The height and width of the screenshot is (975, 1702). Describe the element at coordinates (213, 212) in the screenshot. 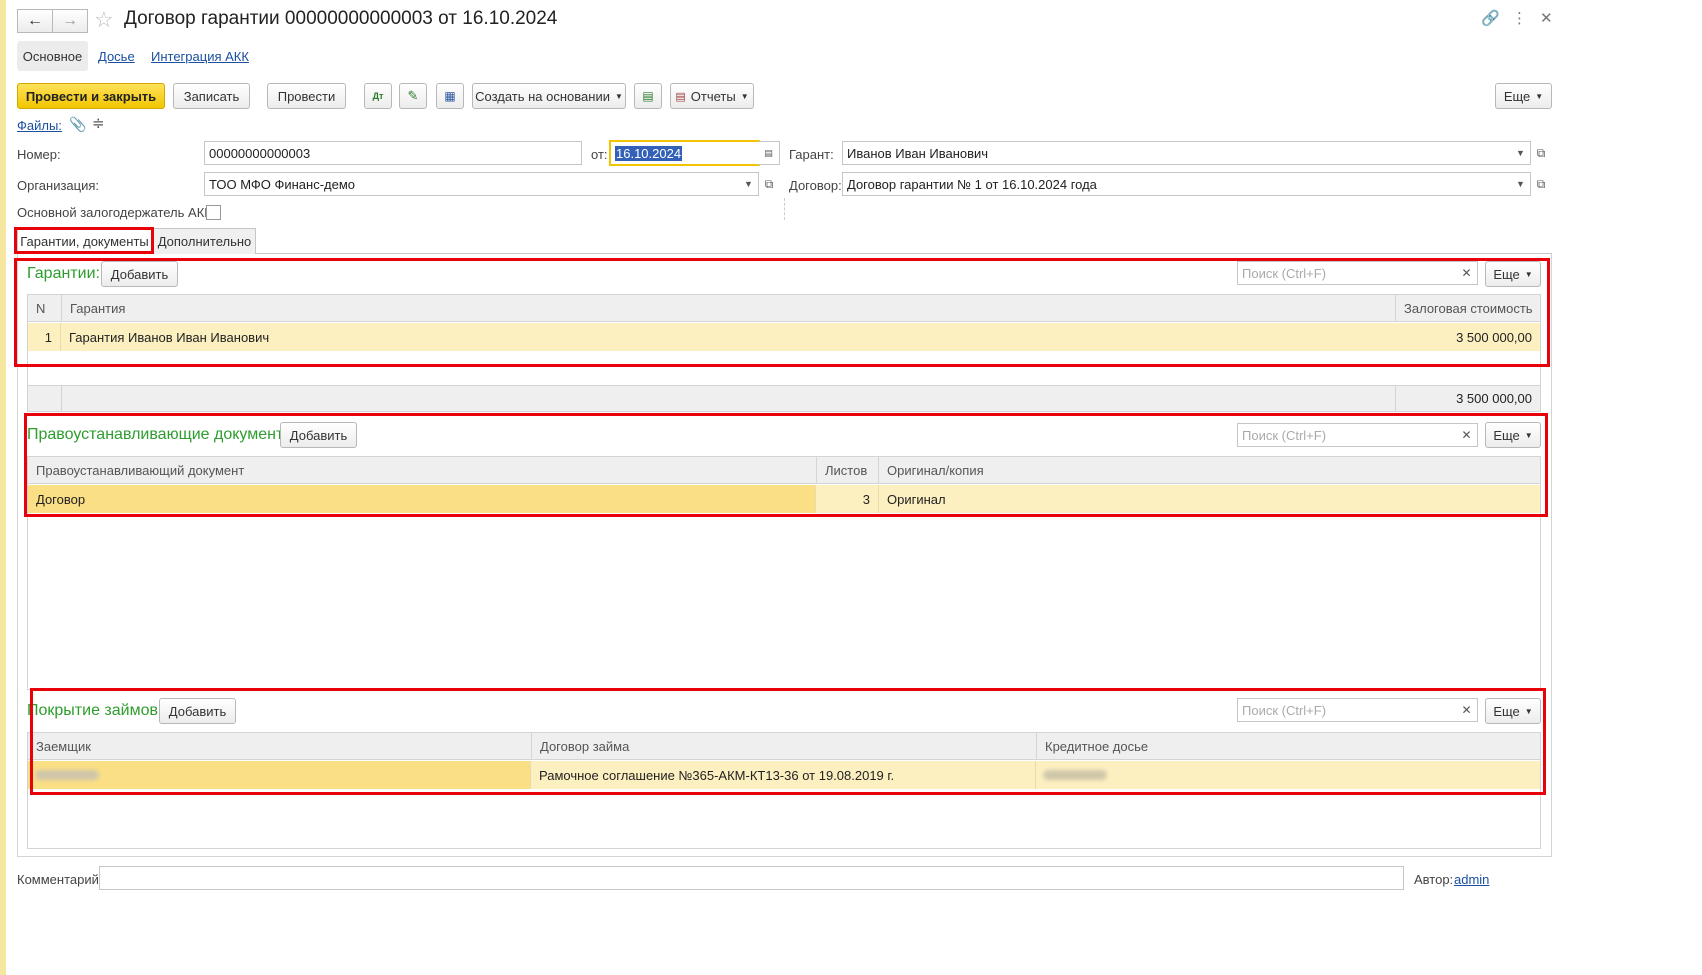

I see `main-pledge-checkbox` at that location.